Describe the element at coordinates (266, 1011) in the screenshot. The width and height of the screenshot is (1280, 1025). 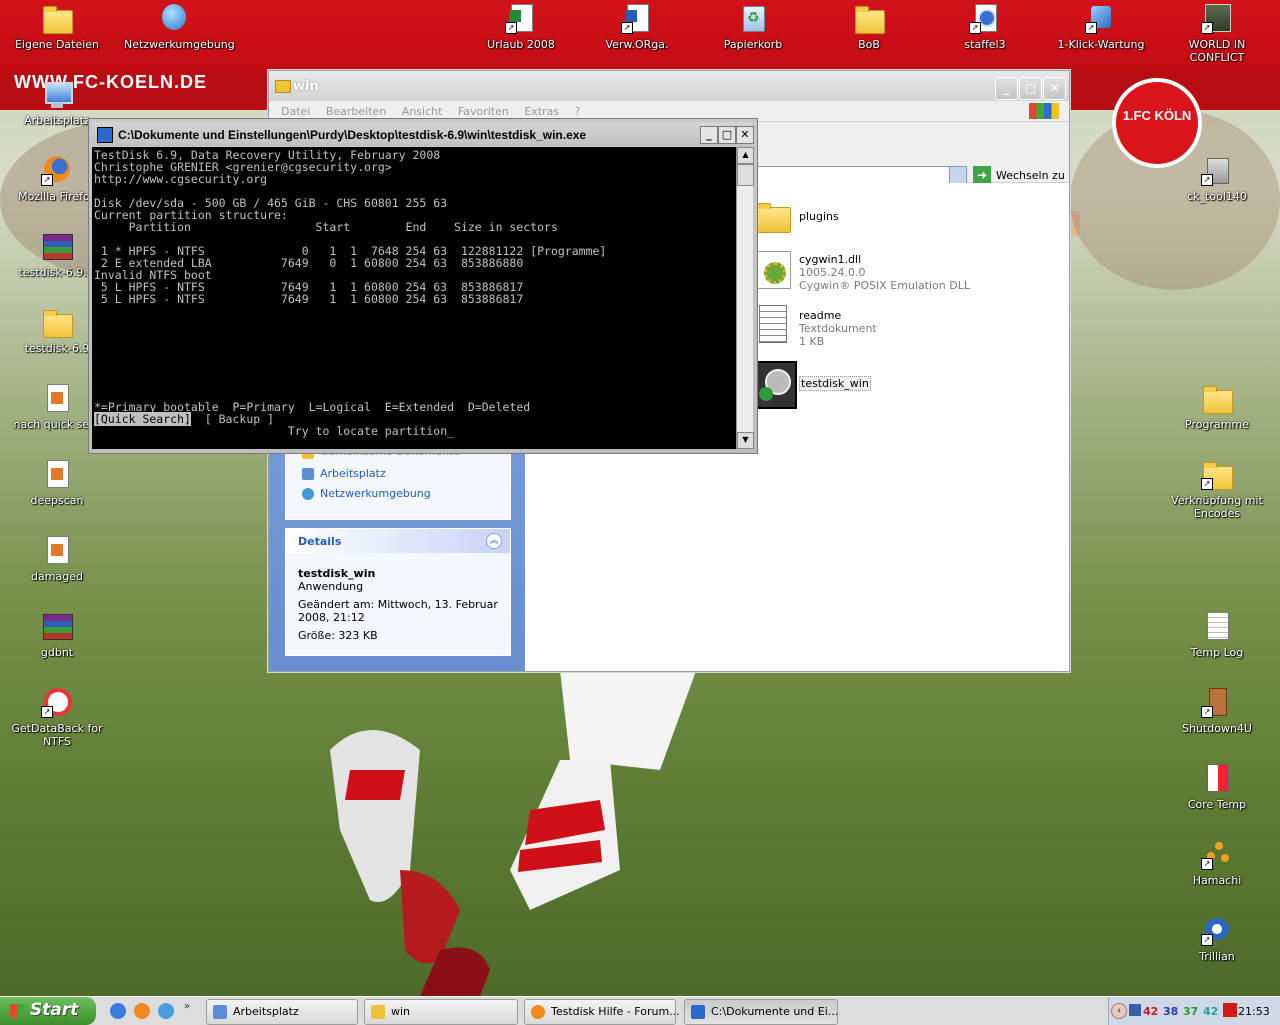
I see `task-label: Arbeitsplatz` at that location.